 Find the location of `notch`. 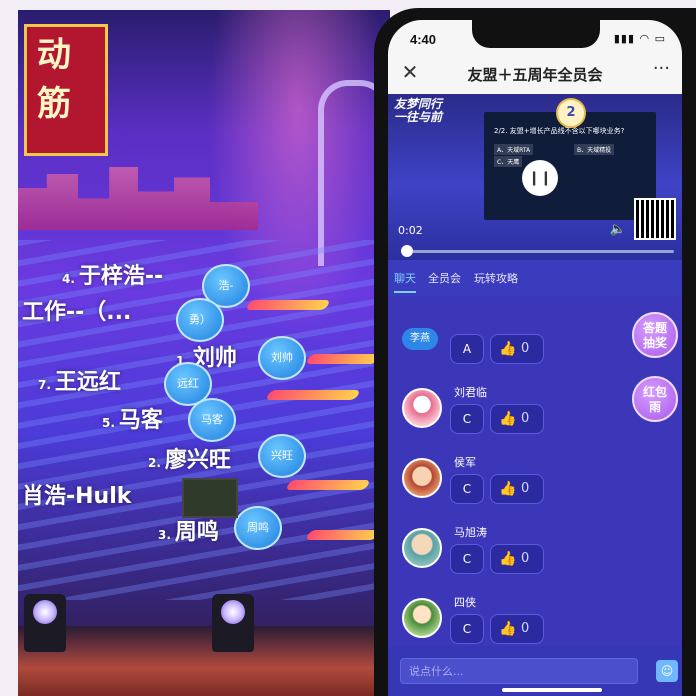

notch is located at coordinates (536, 34).